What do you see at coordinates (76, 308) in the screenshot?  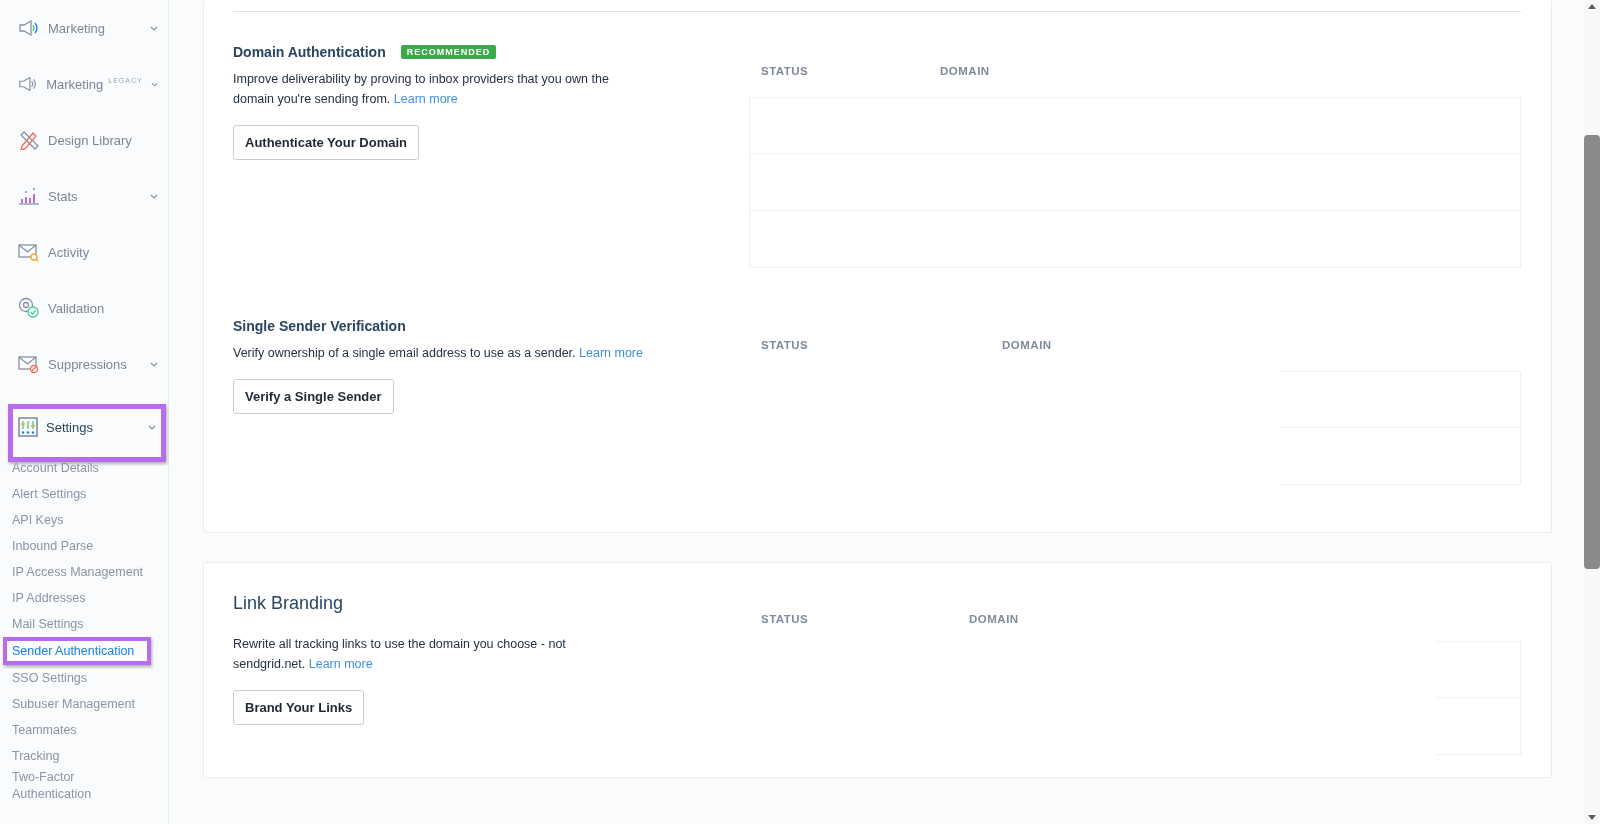 I see `nav-label: Validation` at bounding box center [76, 308].